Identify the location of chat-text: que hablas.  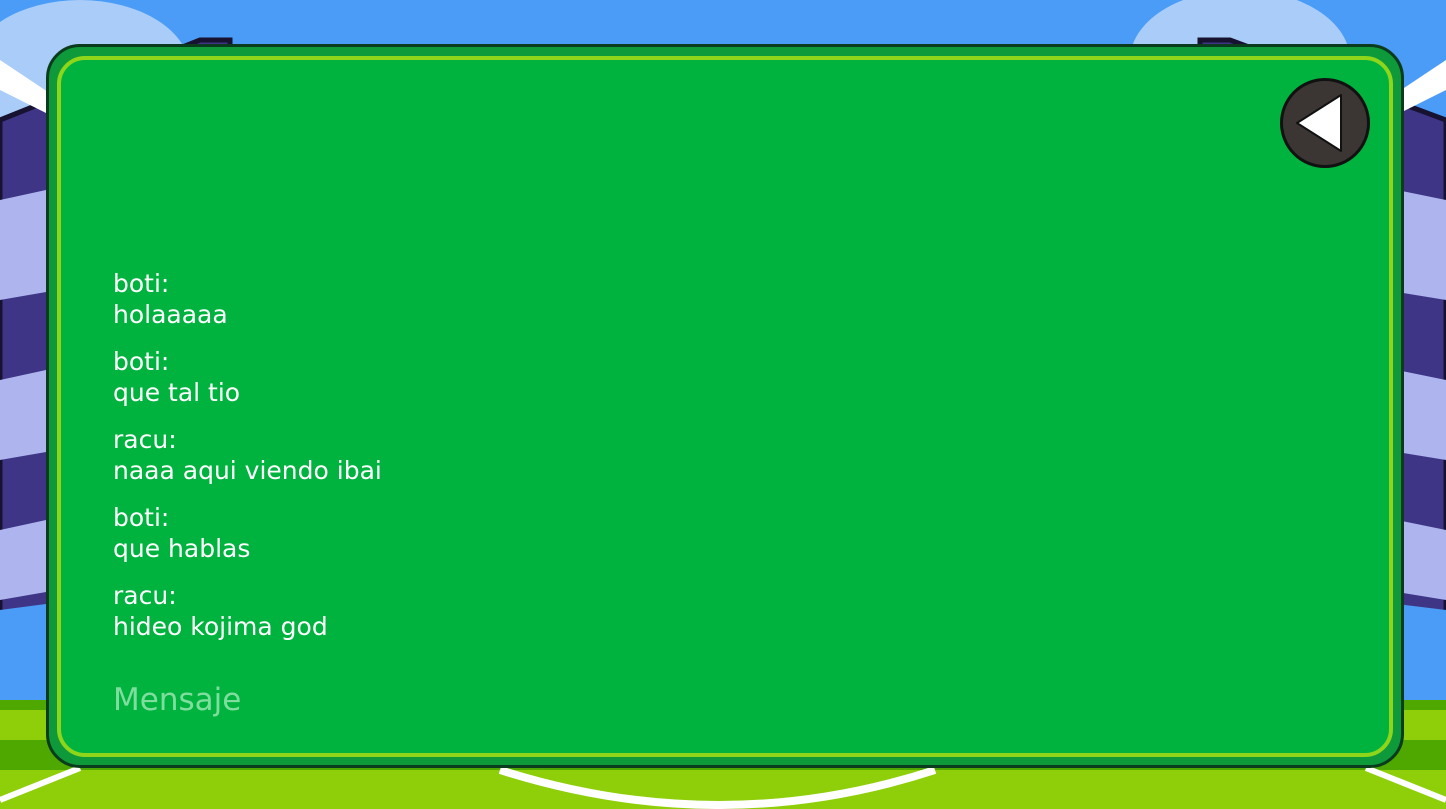
(182, 548).